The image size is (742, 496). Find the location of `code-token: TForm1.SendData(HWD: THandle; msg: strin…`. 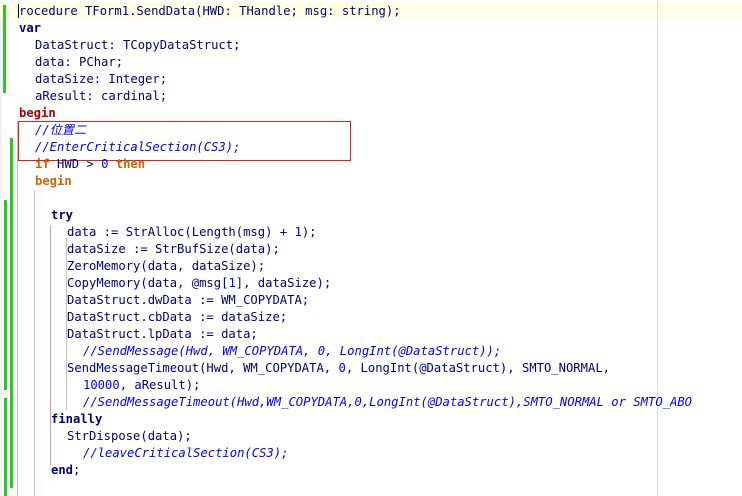

code-token: TForm1.SendData(HWD: THandle; msg: strin… is located at coordinates (243, 11).